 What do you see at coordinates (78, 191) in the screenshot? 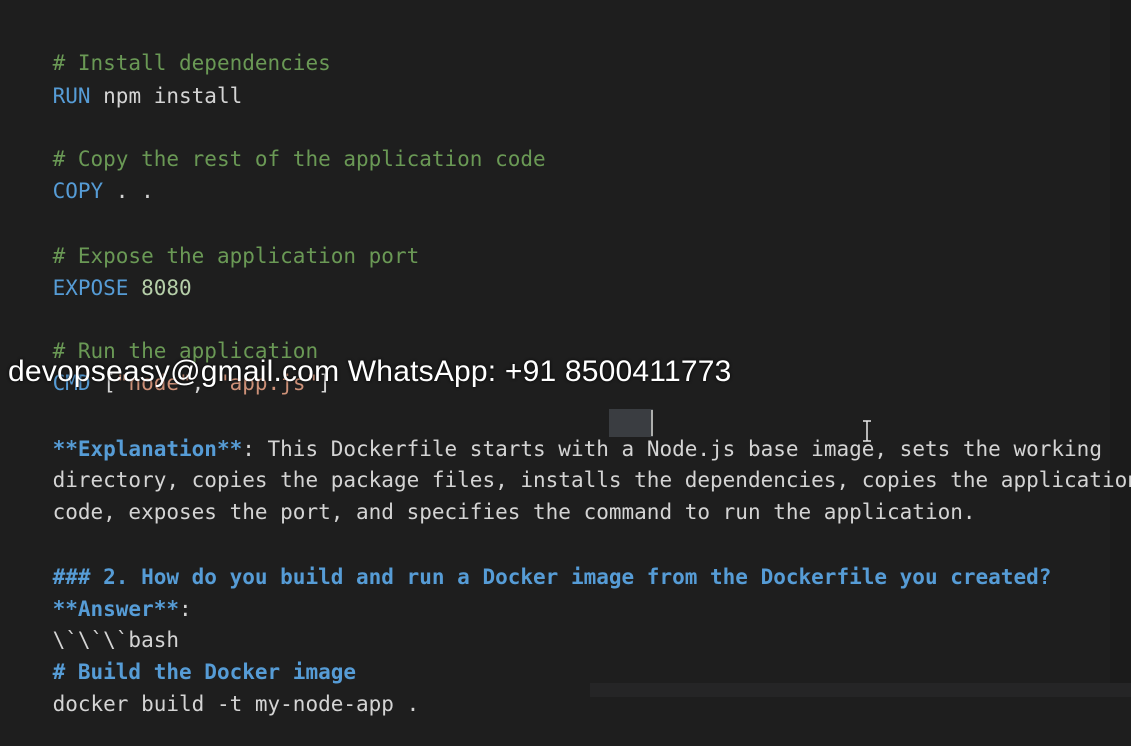
I see `keyword-copy: COPY` at bounding box center [78, 191].